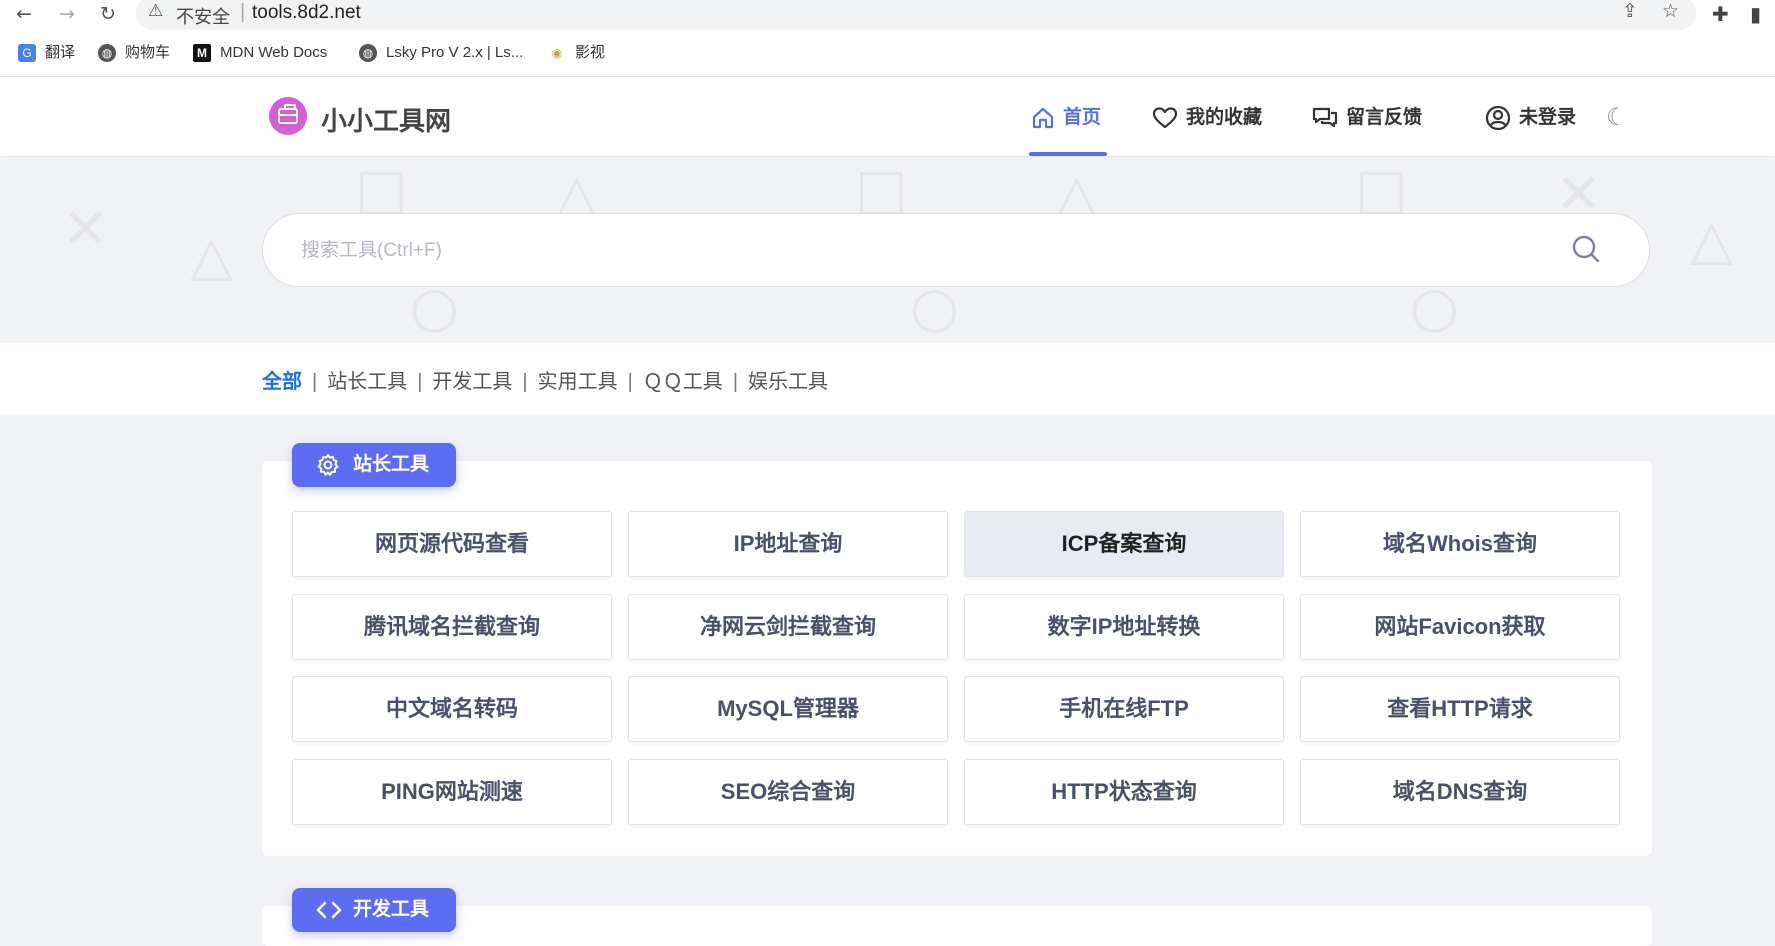 The height and width of the screenshot is (946, 1775). I want to click on translate-icon: G, so click(27, 53).